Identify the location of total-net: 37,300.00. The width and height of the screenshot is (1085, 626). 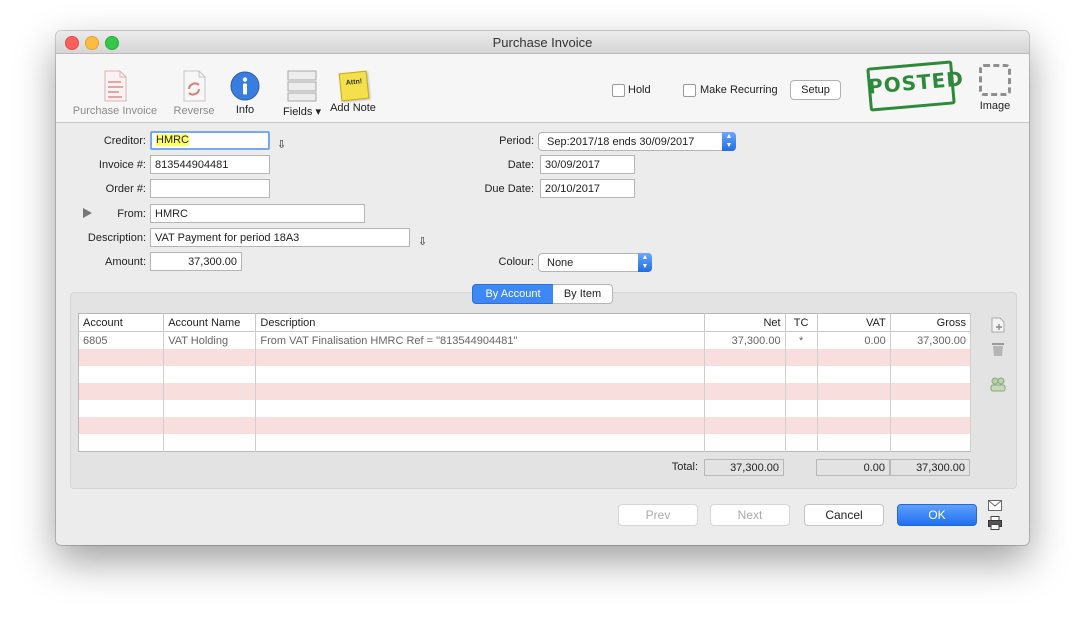
(744, 467).